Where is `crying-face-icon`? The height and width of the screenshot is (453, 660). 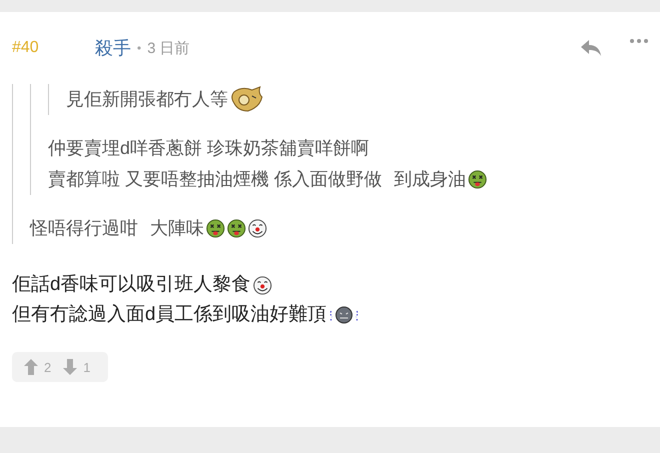
crying-face-icon is located at coordinates (343, 315).